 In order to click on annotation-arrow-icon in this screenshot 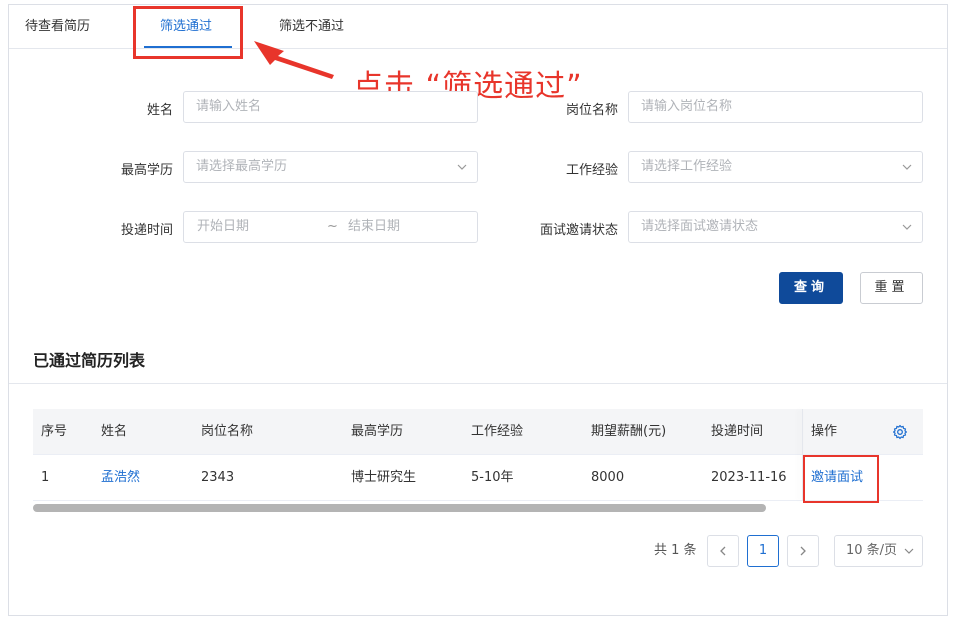, I will do `click(294, 60)`.